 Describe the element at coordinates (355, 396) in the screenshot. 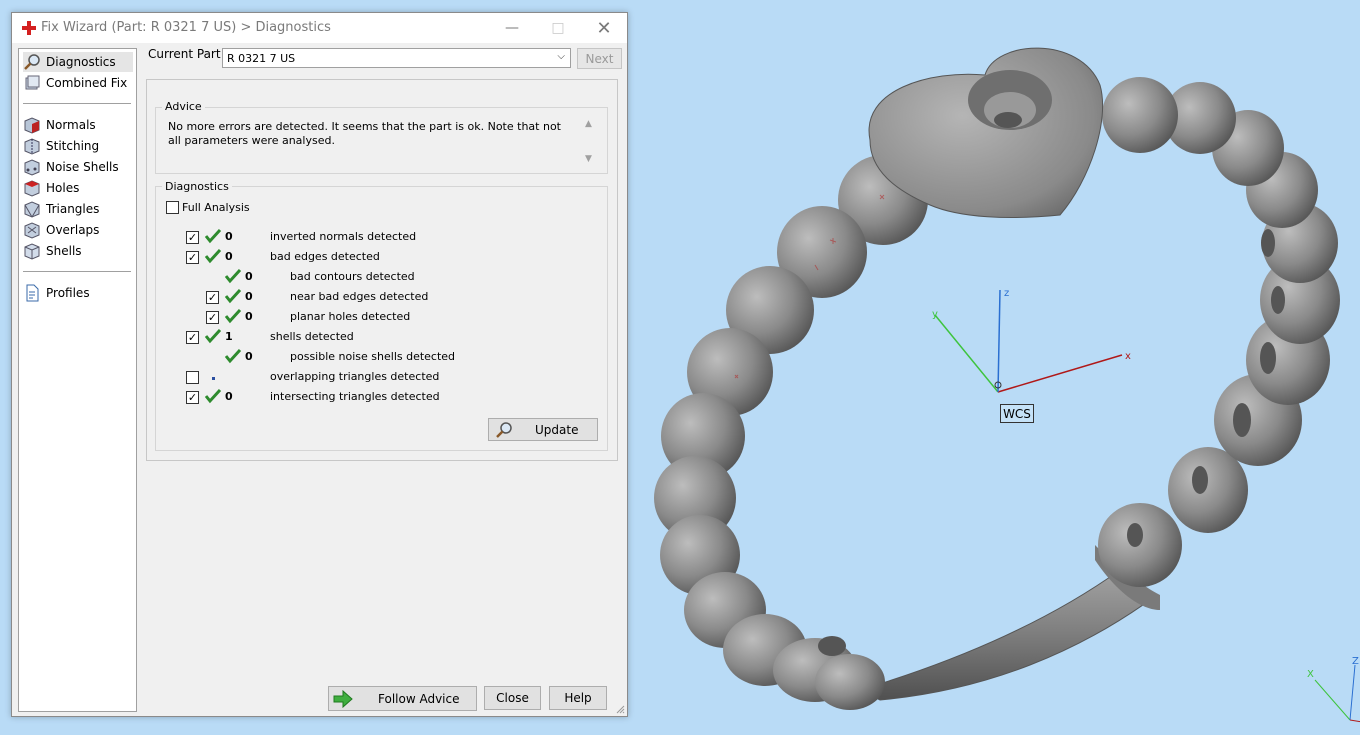

I see `row-label: intersecting triangles detected` at that location.